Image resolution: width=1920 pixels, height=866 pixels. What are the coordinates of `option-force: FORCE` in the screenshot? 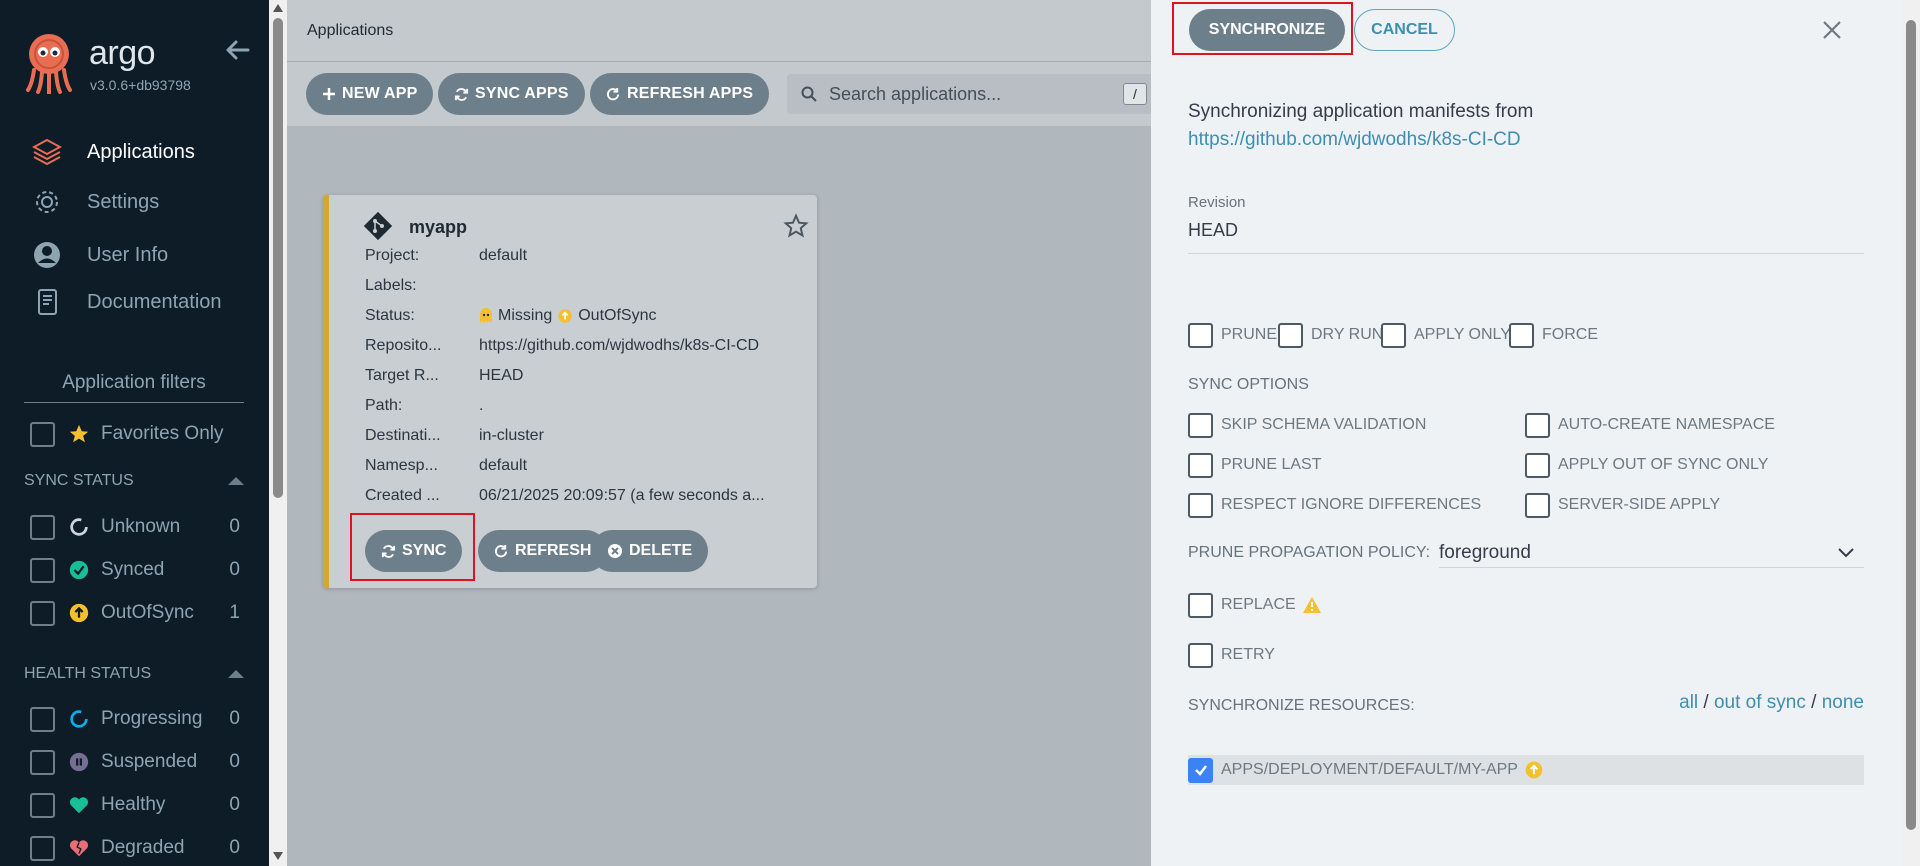 It's located at (1553, 335).